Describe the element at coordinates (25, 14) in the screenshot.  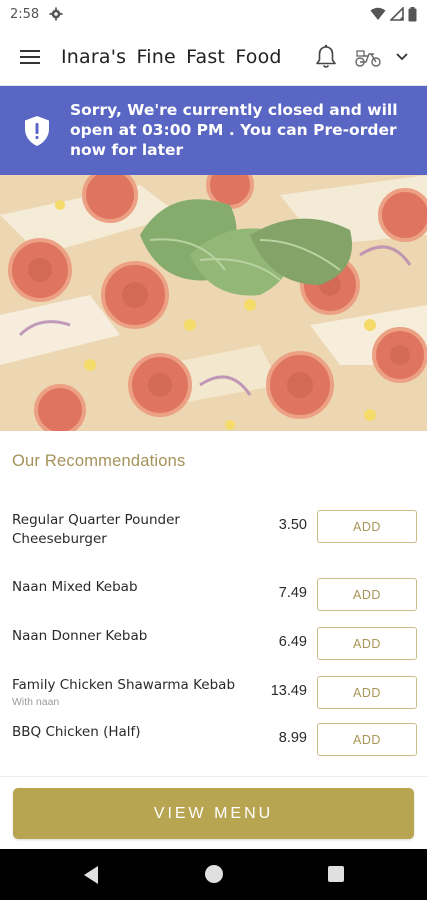
I see `status-time: 2:58` at that location.